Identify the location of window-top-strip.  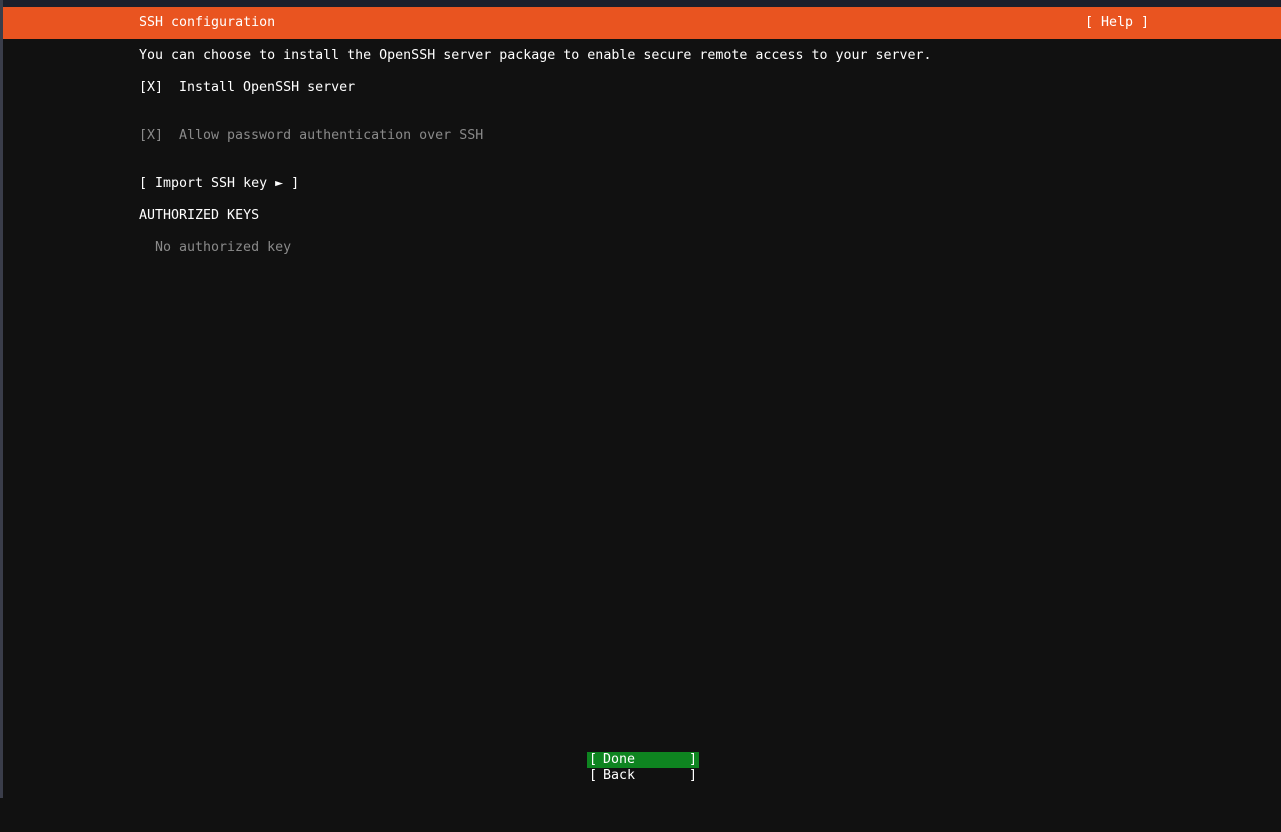
(640, 3).